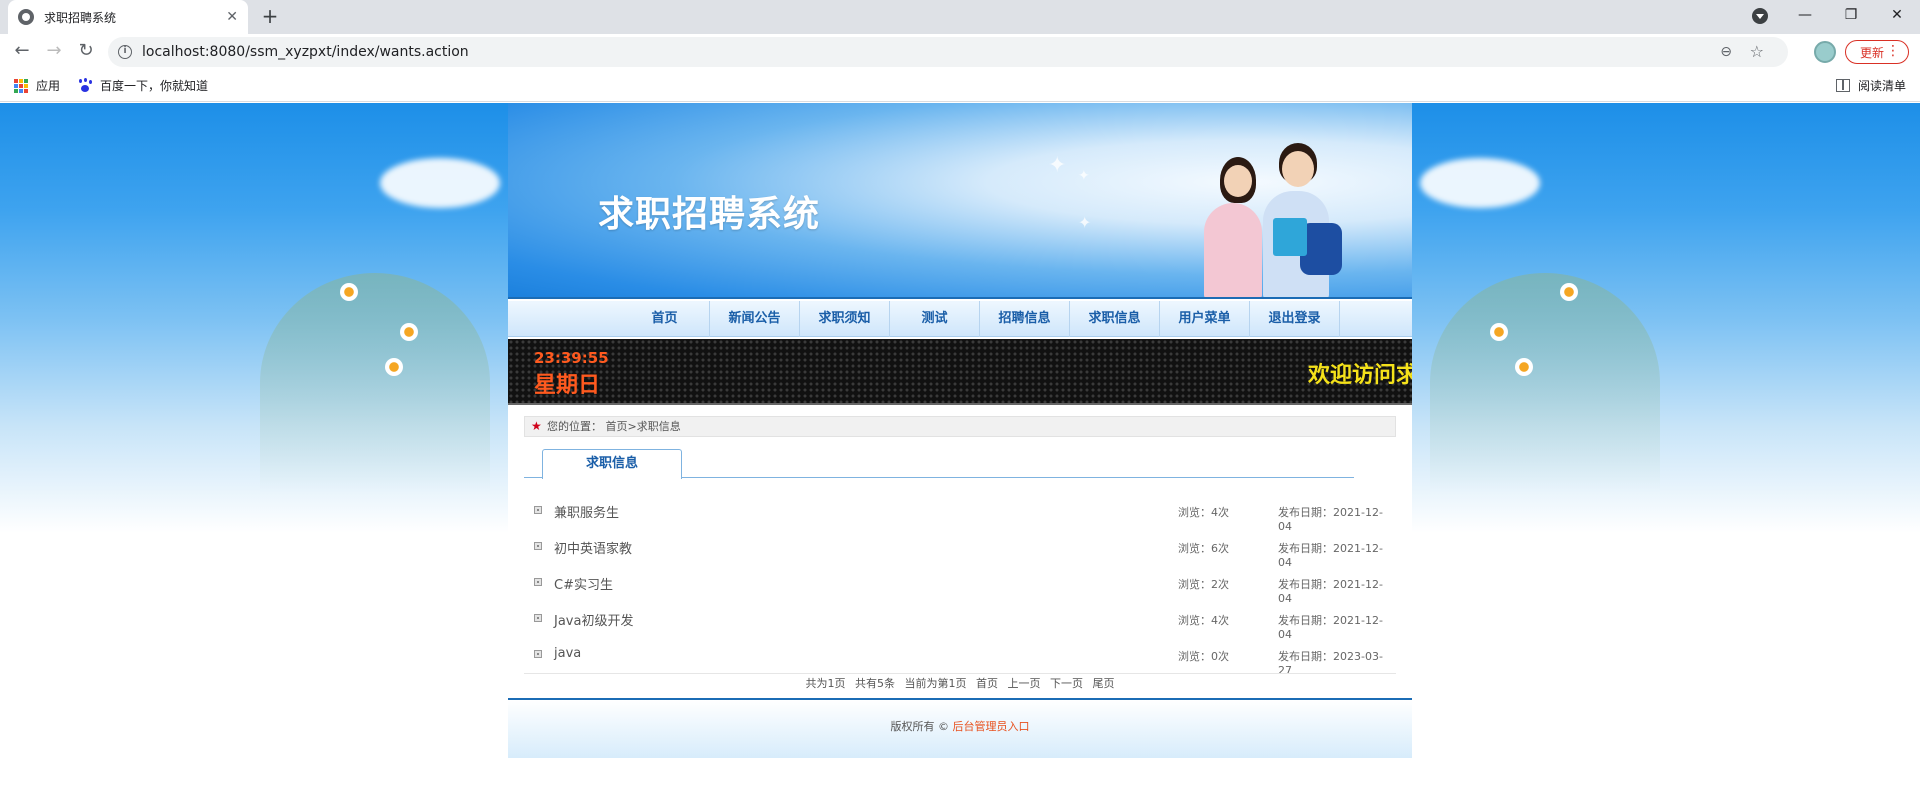  Describe the element at coordinates (612, 464) in the screenshot. I see `tab-job-seeking: 求职信息` at that location.